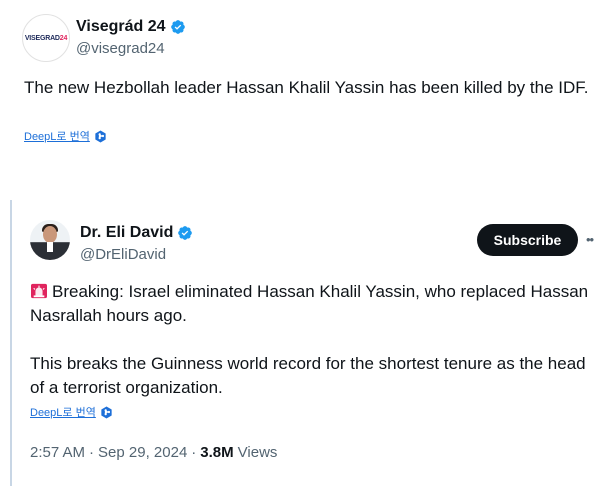  I want to click on siren-icon, so click(39, 291).